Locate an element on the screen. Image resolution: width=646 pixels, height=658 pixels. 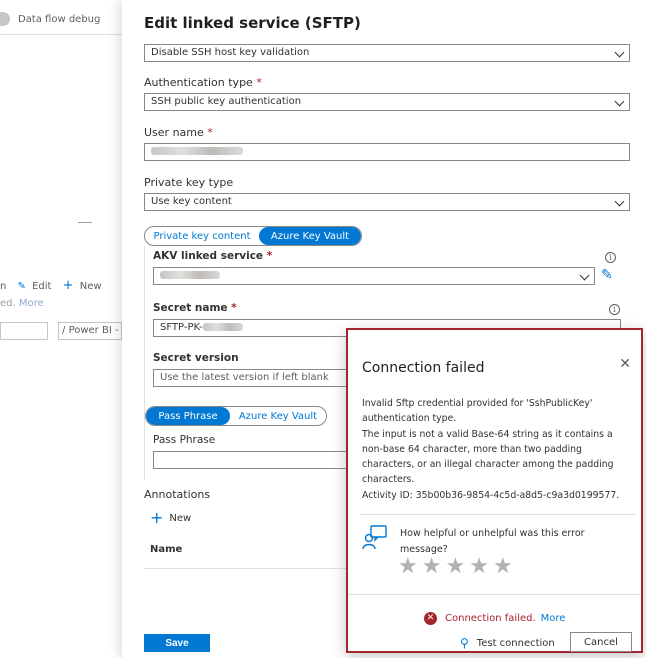
error-message-line: characters. is located at coordinates (388, 480).